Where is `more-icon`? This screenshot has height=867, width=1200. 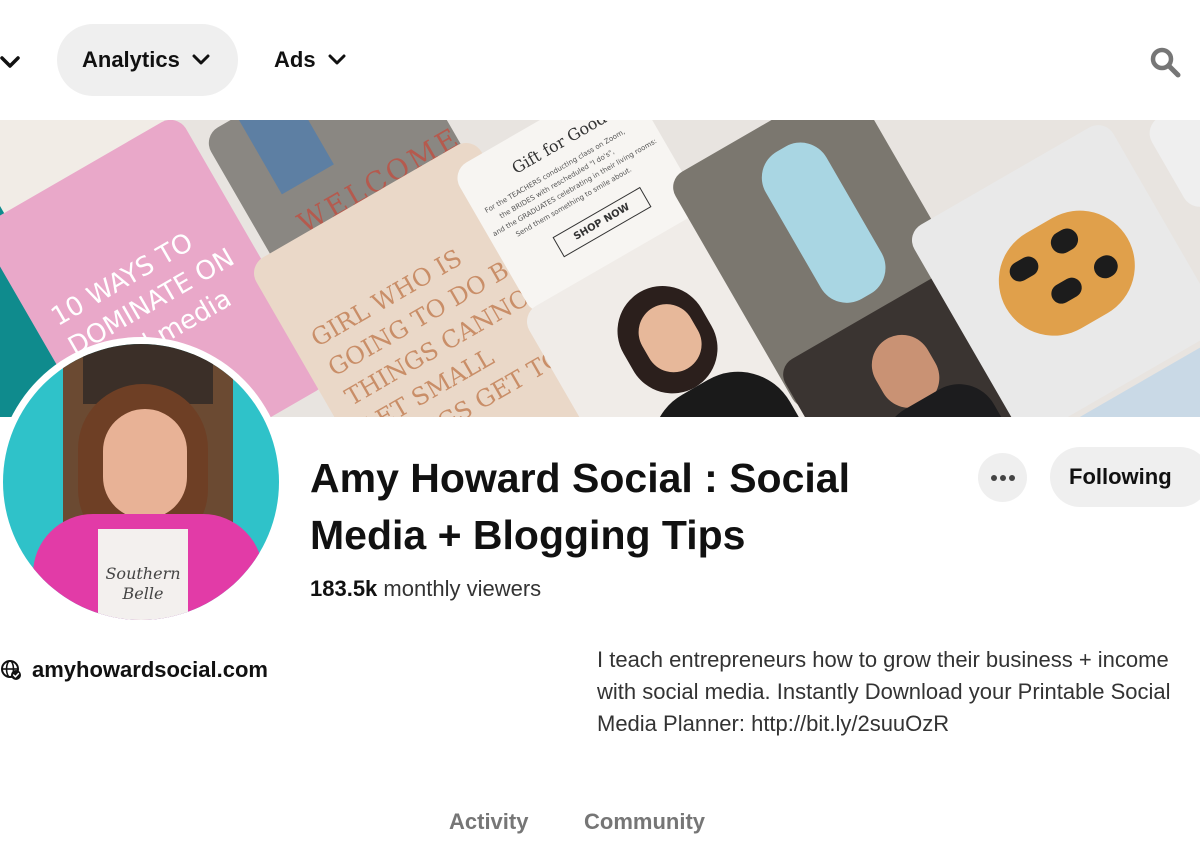
more-icon is located at coordinates (1002, 477).